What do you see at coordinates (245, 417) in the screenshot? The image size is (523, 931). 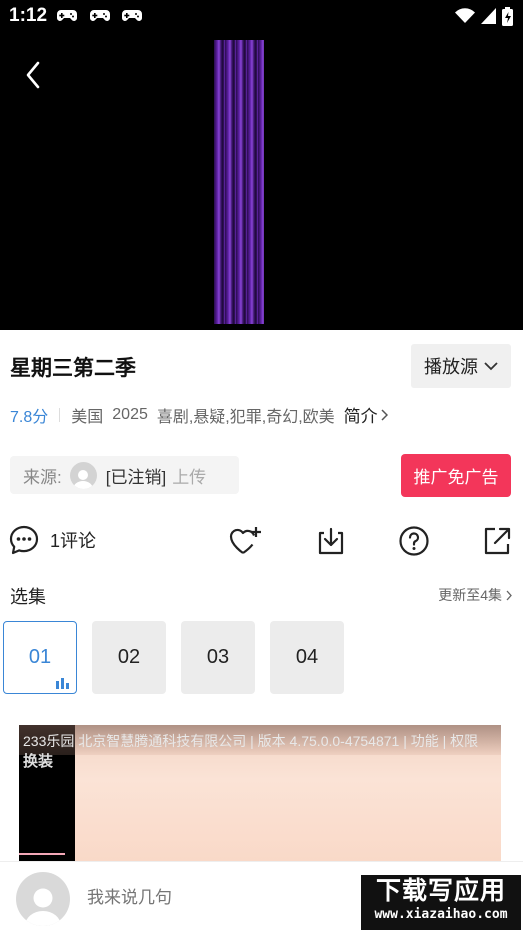 I see `show-genres: 喜剧,悬疑,犯罪,奇幻,欧美` at bounding box center [245, 417].